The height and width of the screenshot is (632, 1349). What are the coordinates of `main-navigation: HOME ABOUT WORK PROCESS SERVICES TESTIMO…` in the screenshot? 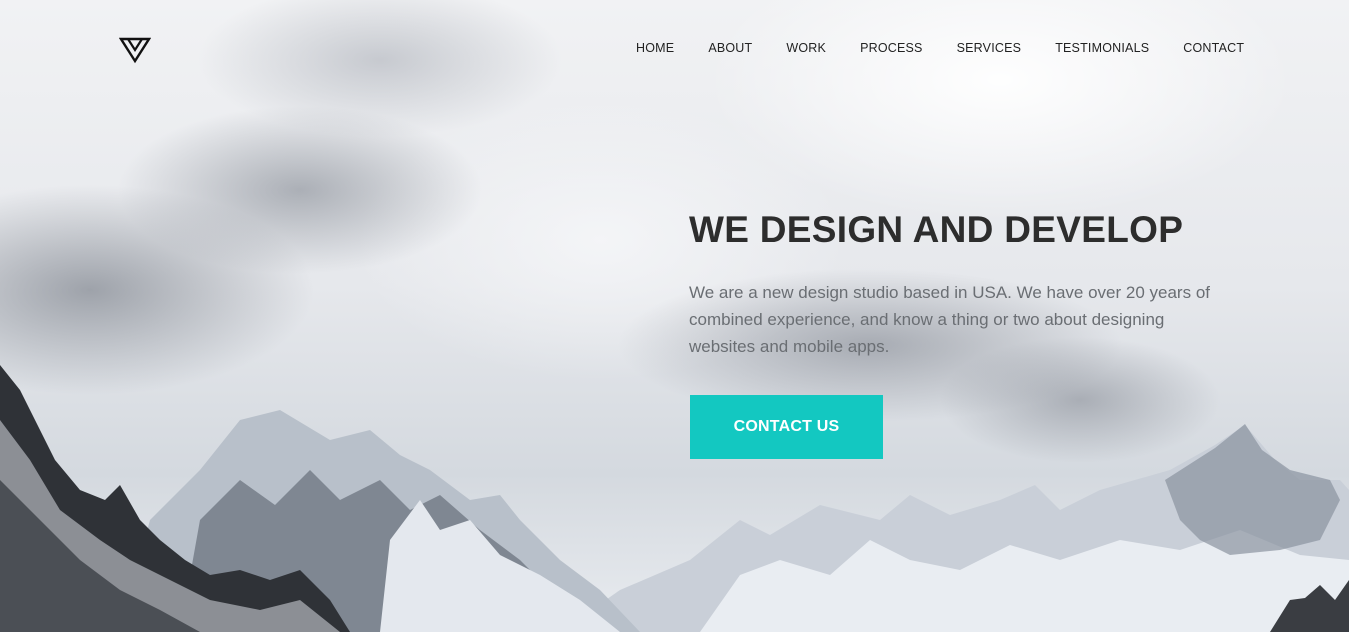 It's located at (940, 48).